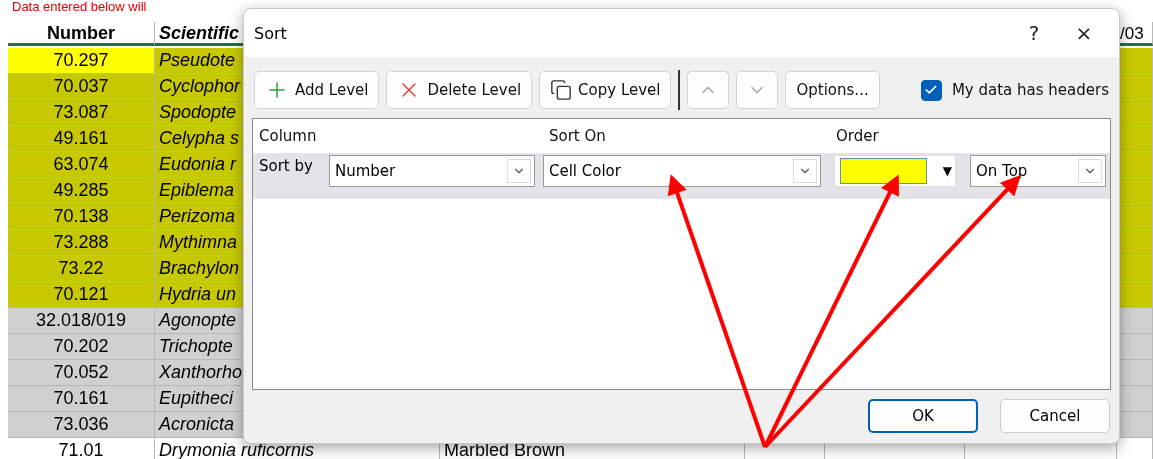 This screenshot has height=459, width=1153. I want to click on table-cell: 70.202, so click(81, 347).